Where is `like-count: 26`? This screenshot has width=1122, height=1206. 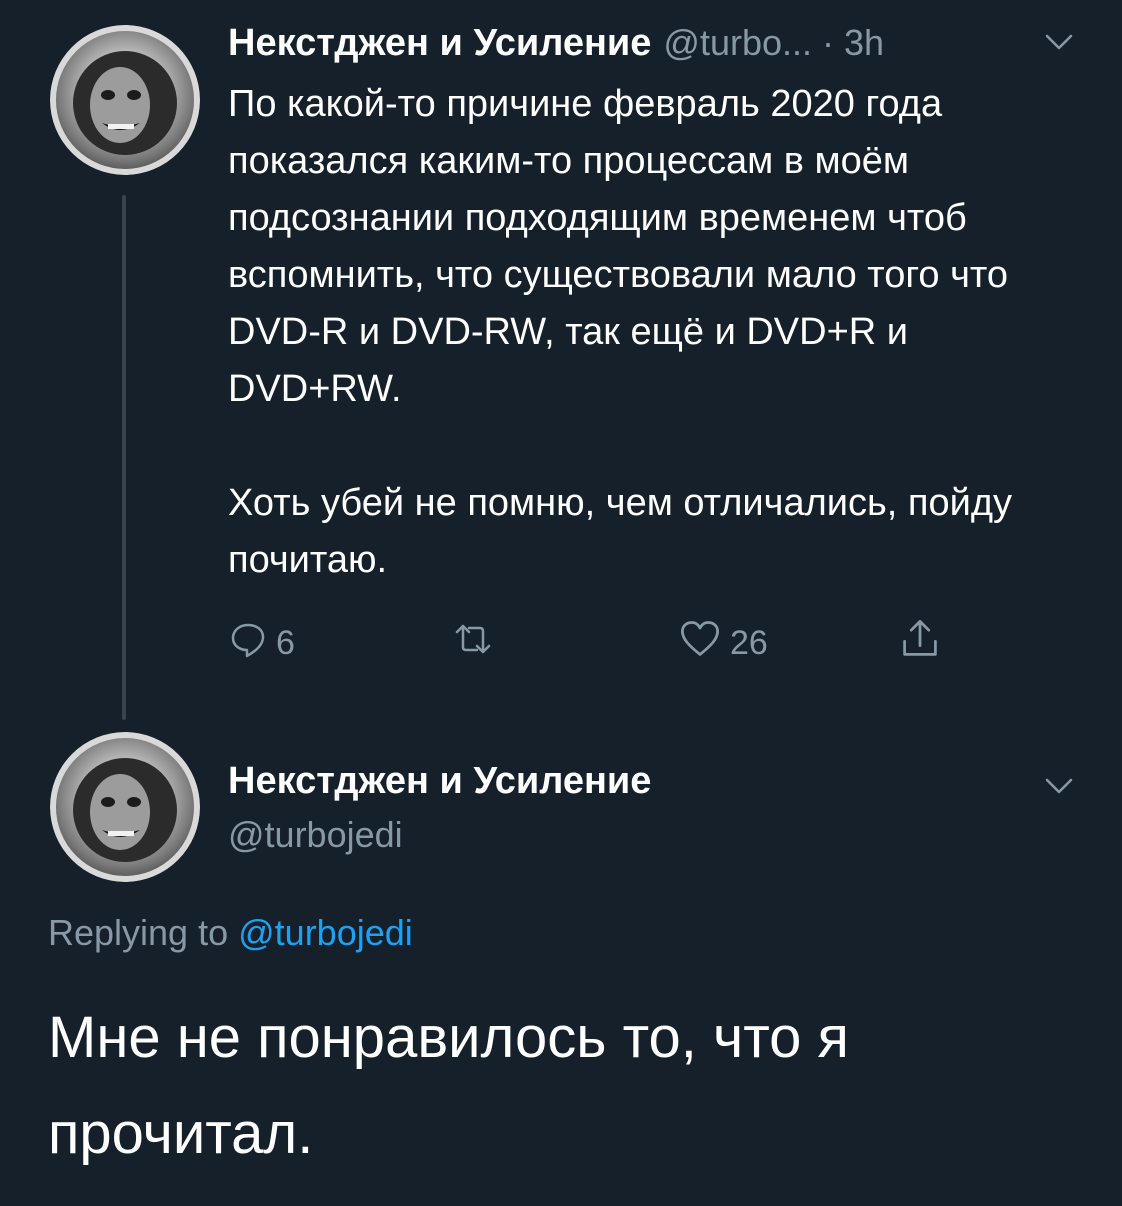
like-count: 26 is located at coordinates (749, 642).